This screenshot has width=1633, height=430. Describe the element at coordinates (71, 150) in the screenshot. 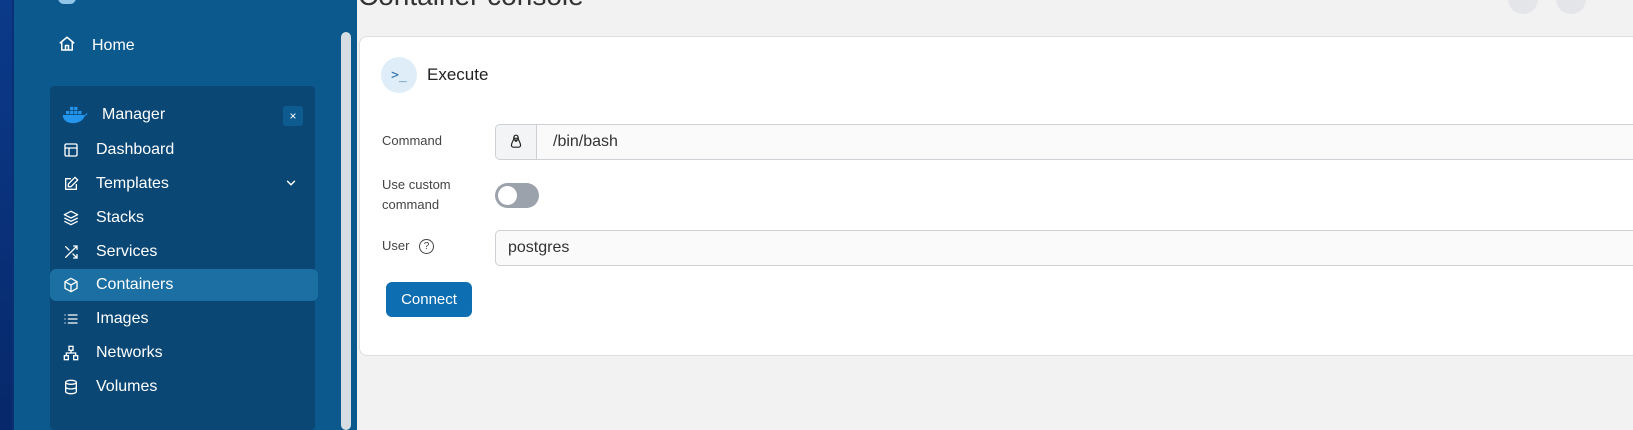

I see `dashboard-icon` at that location.